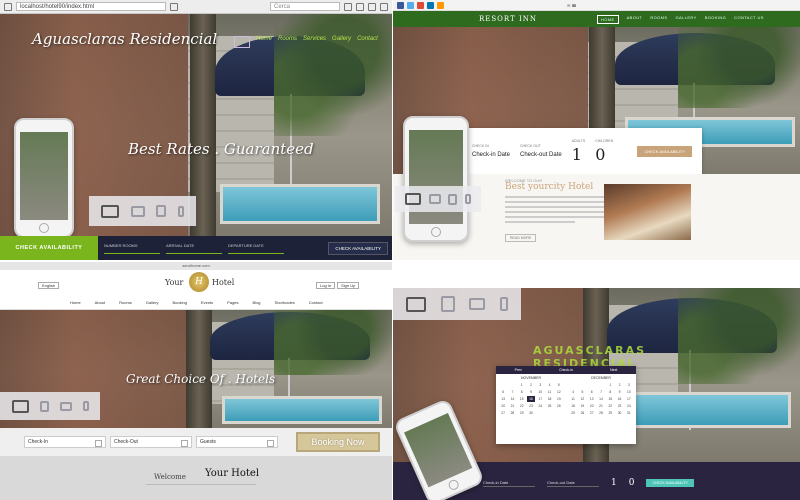 This screenshot has width=800, height=500. What do you see at coordinates (207, 302) in the screenshot?
I see `menu-item-events: Events` at bounding box center [207, 302].